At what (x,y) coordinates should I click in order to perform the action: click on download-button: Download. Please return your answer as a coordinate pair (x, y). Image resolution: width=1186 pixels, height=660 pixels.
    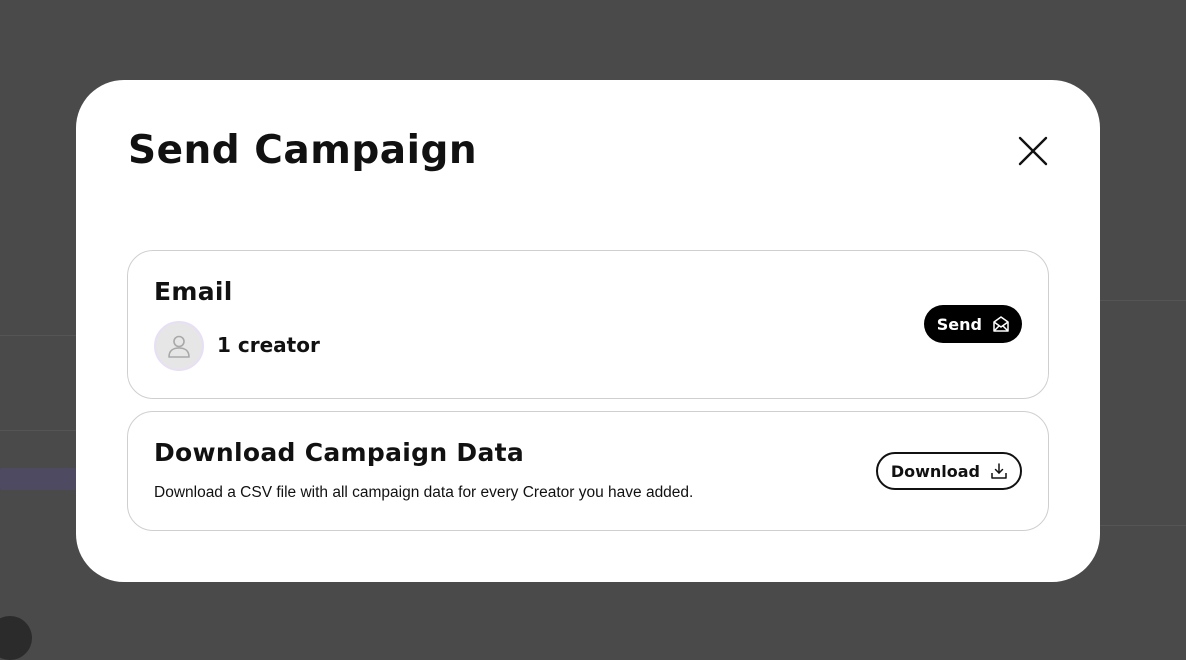
    Looking at the image, I should click on (948, 471).